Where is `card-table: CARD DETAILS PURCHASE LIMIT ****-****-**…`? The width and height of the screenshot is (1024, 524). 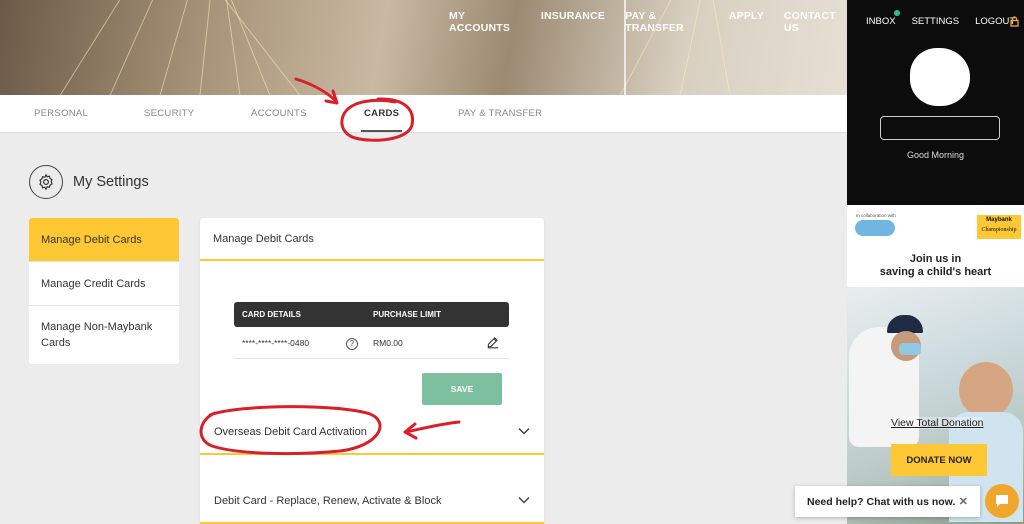
card-table: CARD DETAILS PURCHASE LIMIT ****-****-**… is located at coordinates (371, 330).